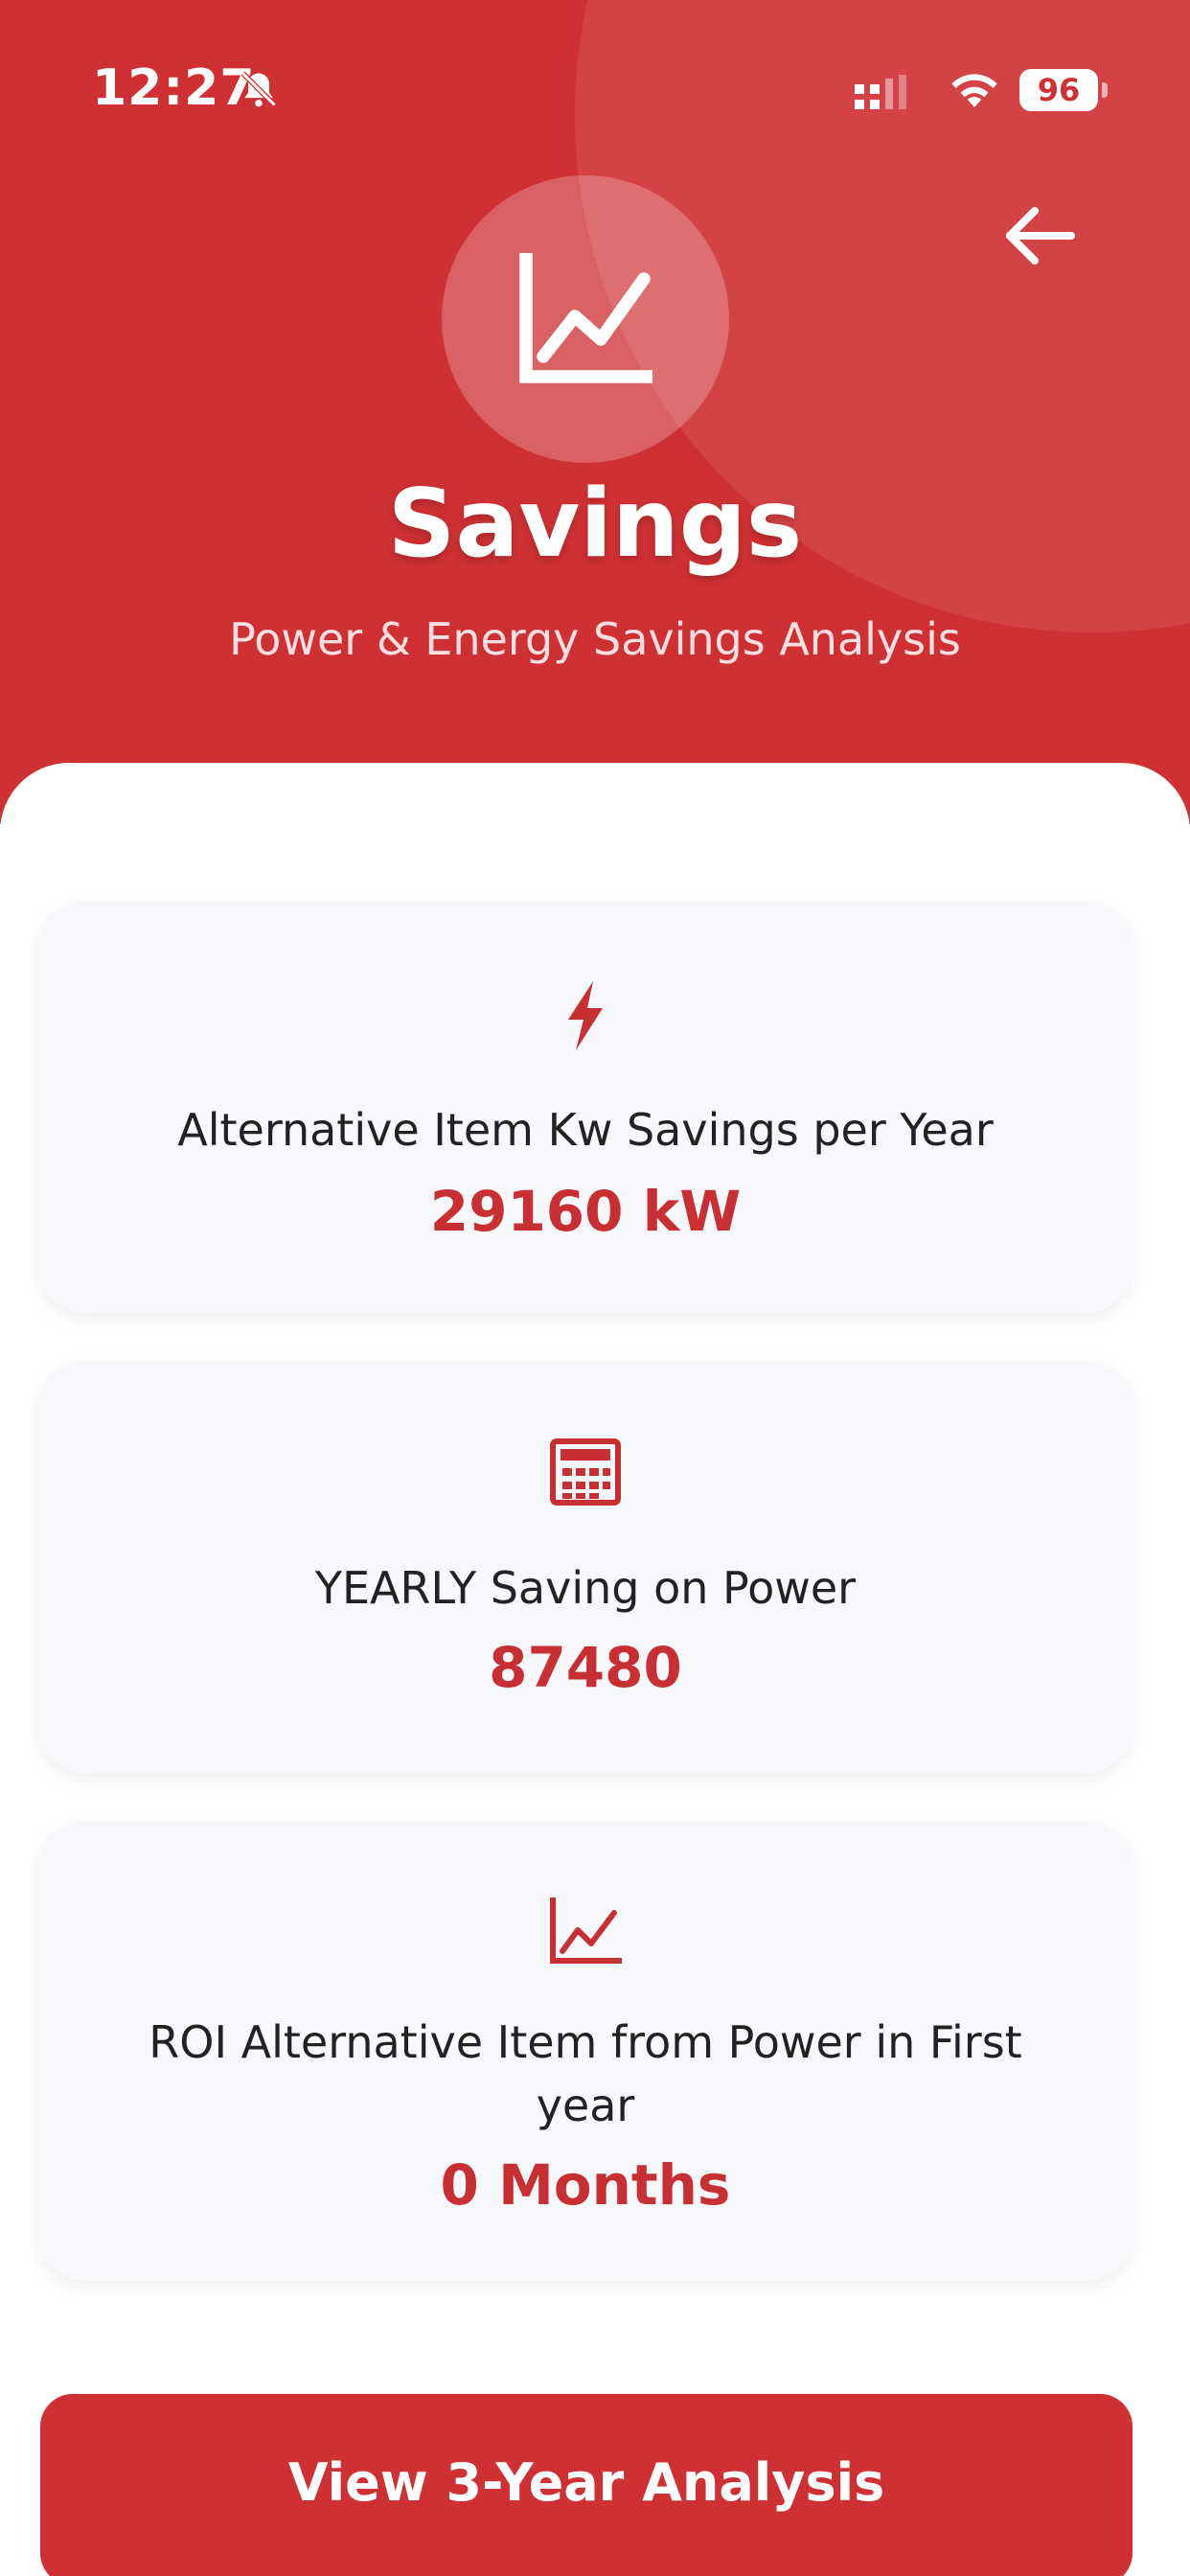 The height and width of the screenshot is (2576, 1190). I want to click on bell-muted-icon, so click(258, 89).